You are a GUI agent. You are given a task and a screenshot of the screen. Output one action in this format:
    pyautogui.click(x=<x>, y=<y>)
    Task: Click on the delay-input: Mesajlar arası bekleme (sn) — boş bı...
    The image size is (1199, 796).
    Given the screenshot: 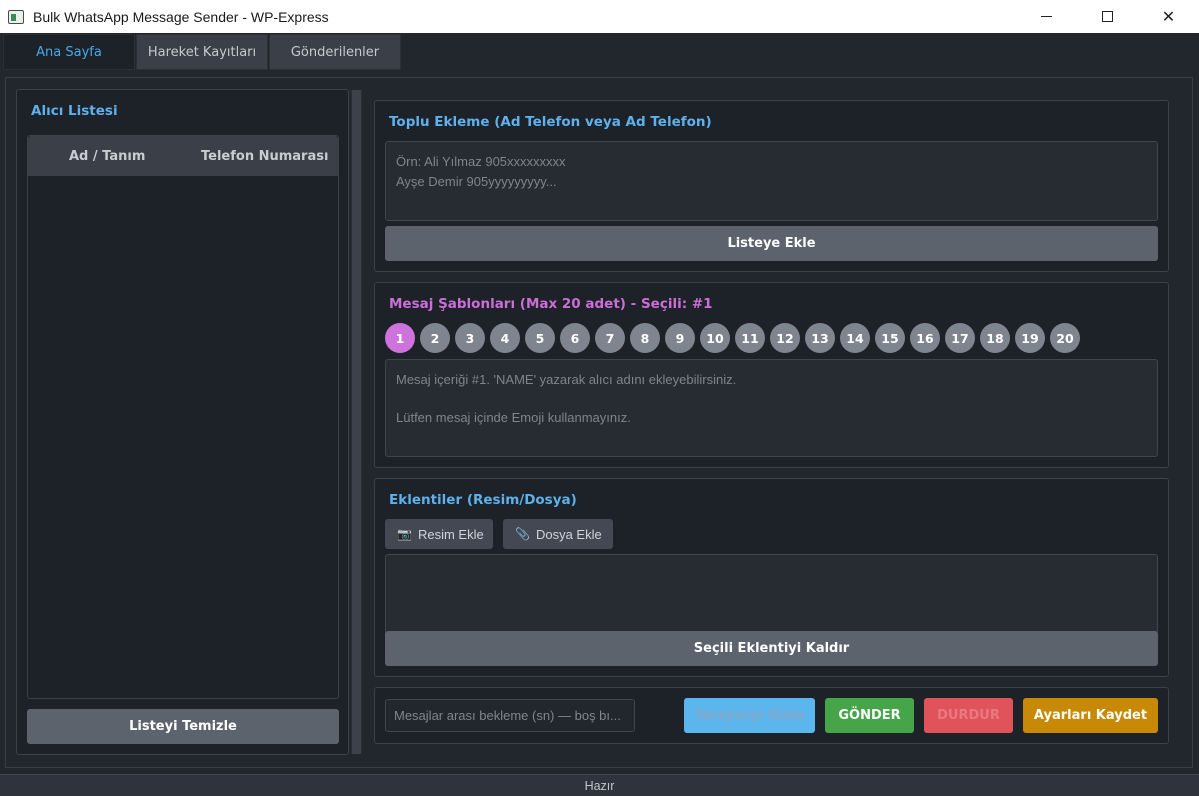 What is the action you would take?
    pyautogui.click(x=510, y=715)
    